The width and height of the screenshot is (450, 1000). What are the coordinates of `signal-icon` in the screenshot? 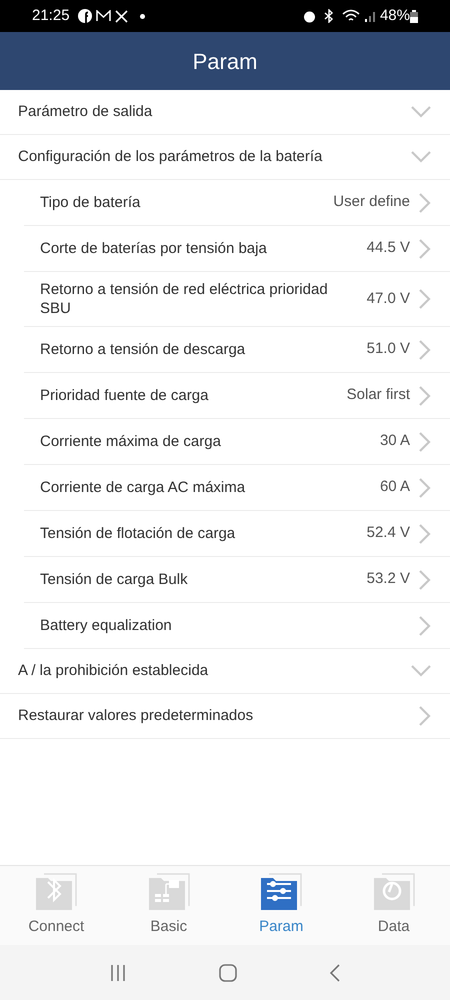 It's located at (370, 16).